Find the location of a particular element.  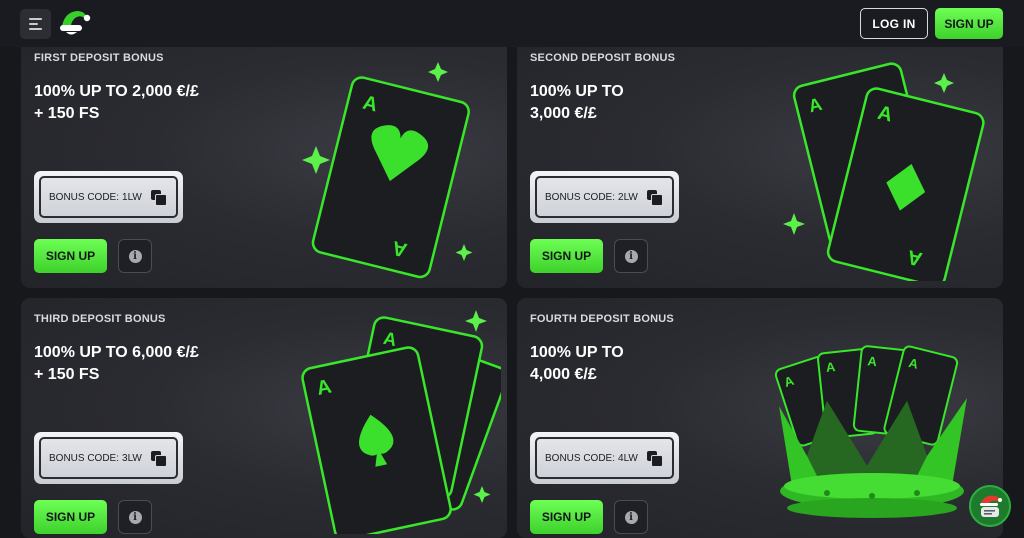

crown-with-aces-illustration: A A A A is located at coordinates (870, 431).